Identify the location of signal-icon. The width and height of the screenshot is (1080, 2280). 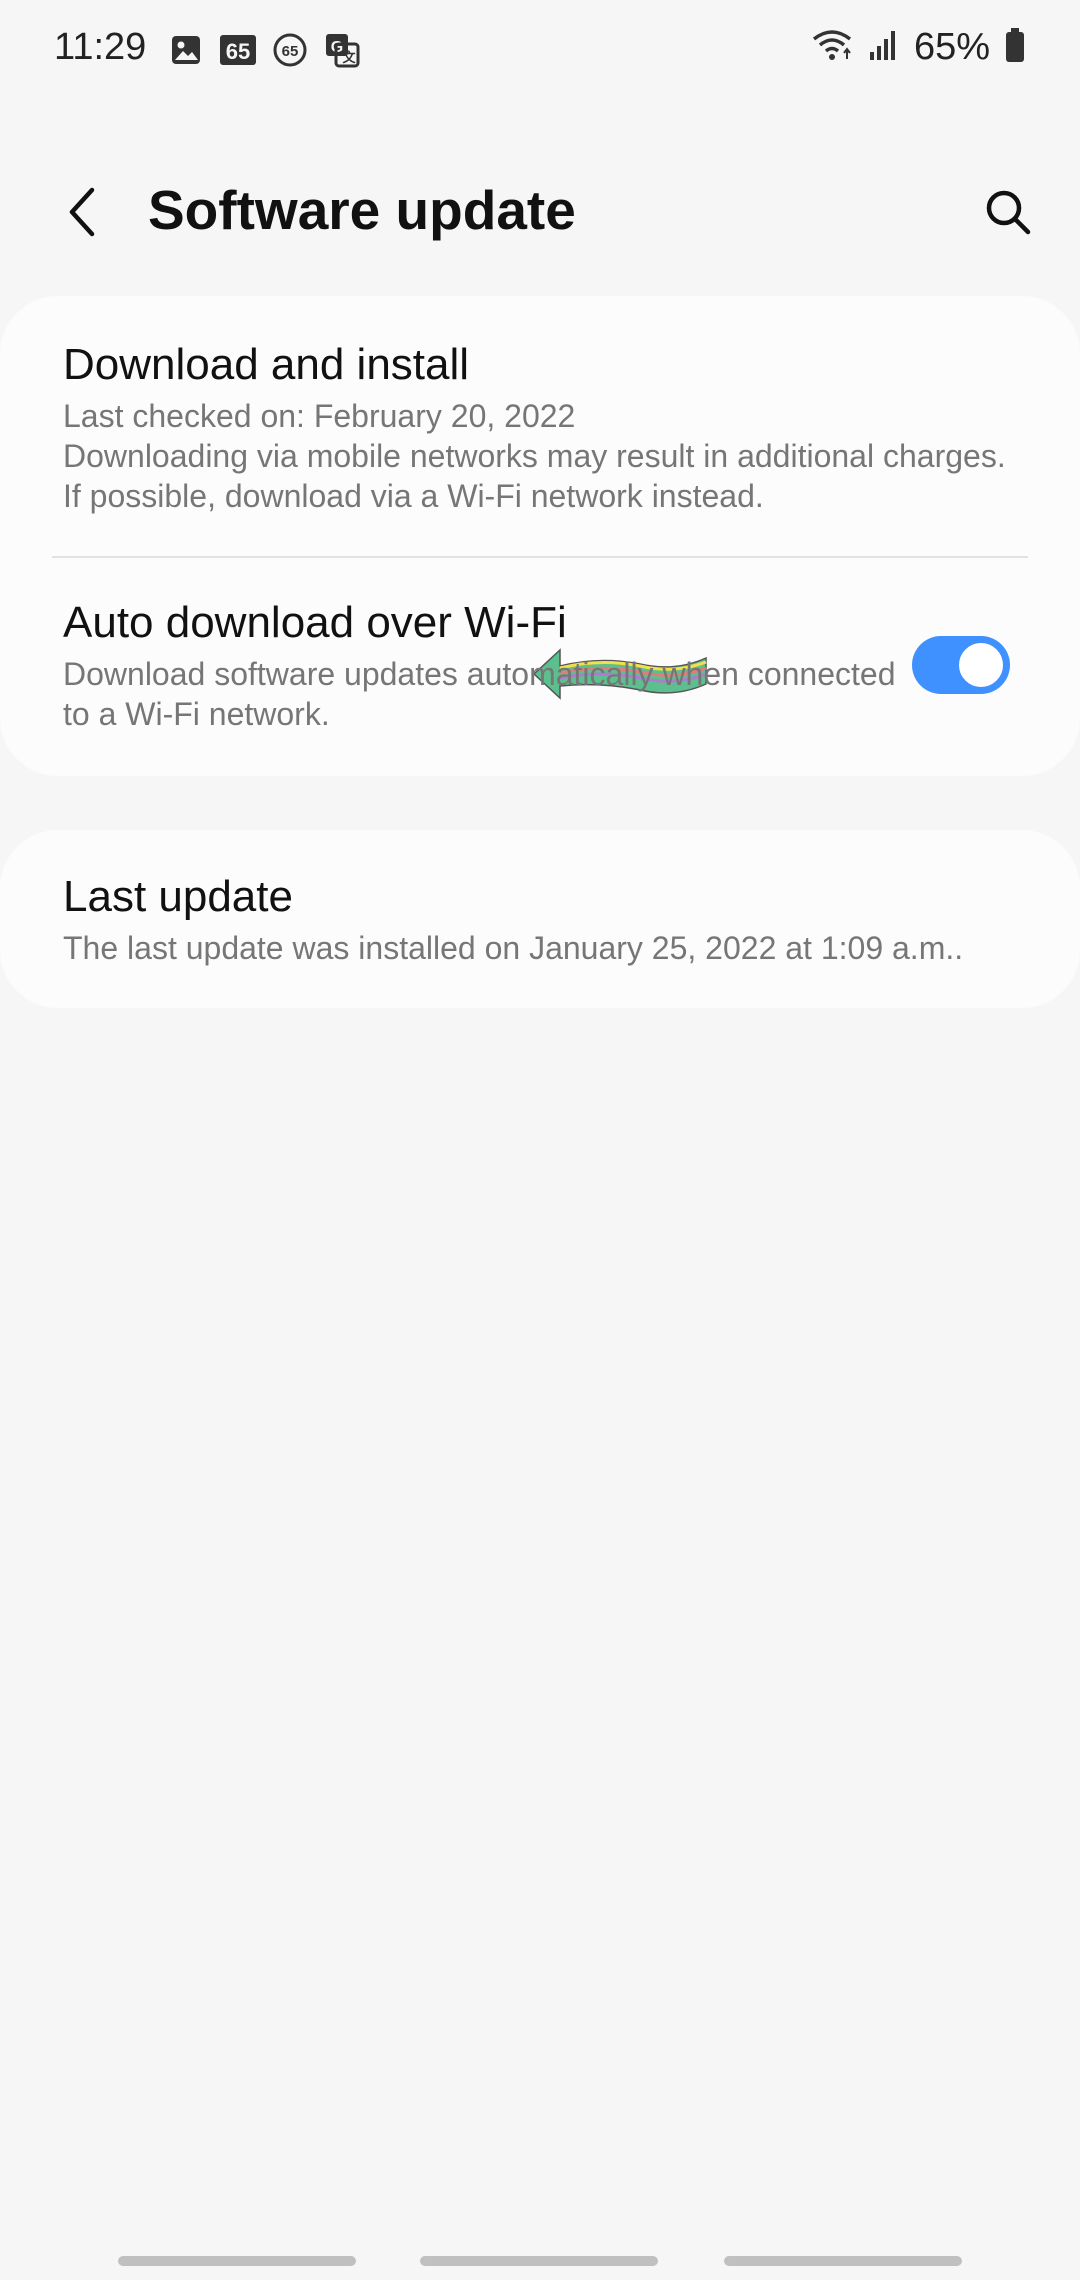
(884, 47).